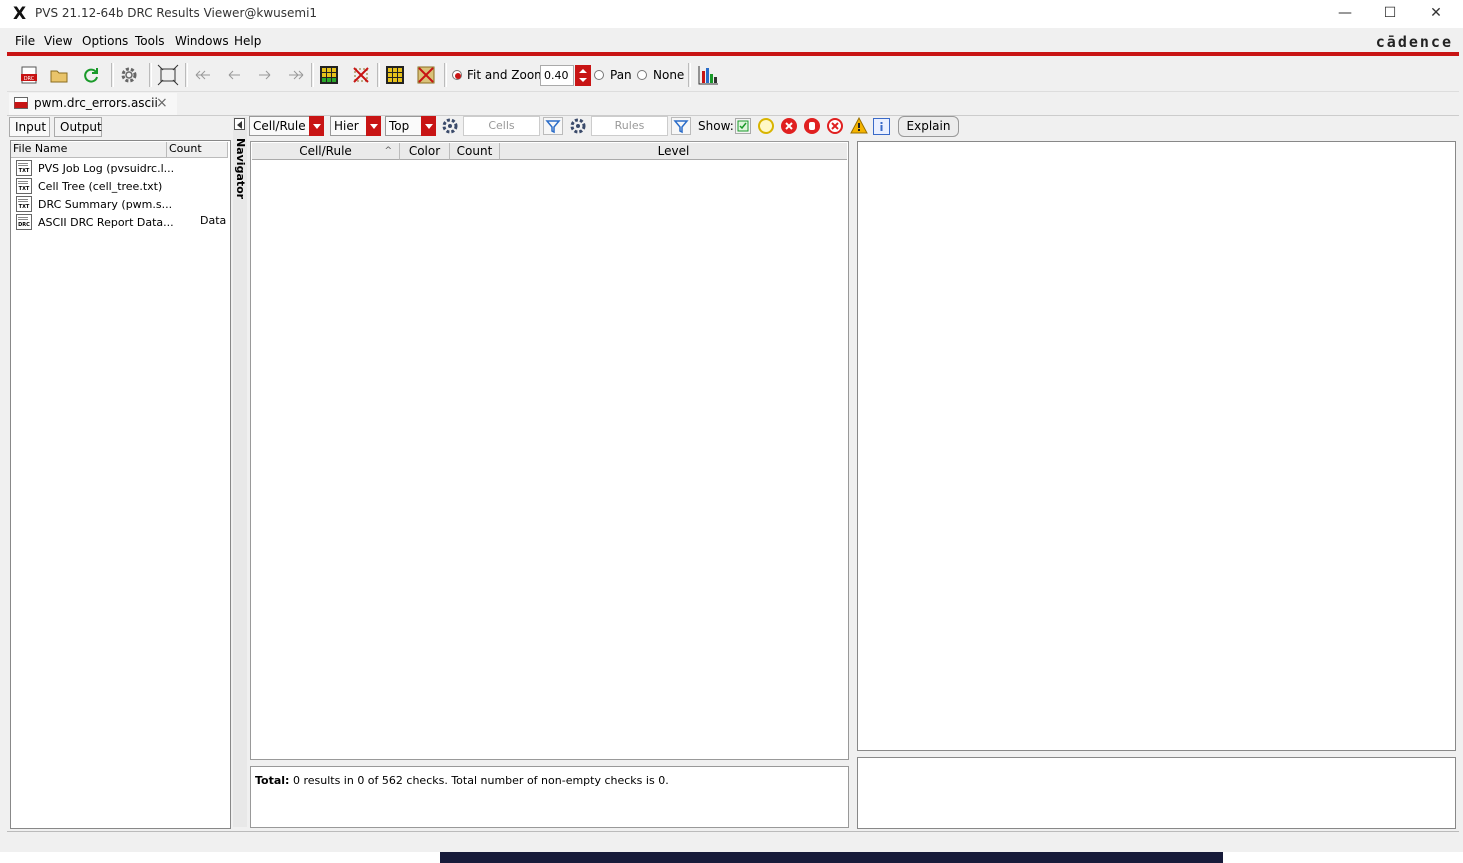  I want to click on input-file-list, so click(120, 484).